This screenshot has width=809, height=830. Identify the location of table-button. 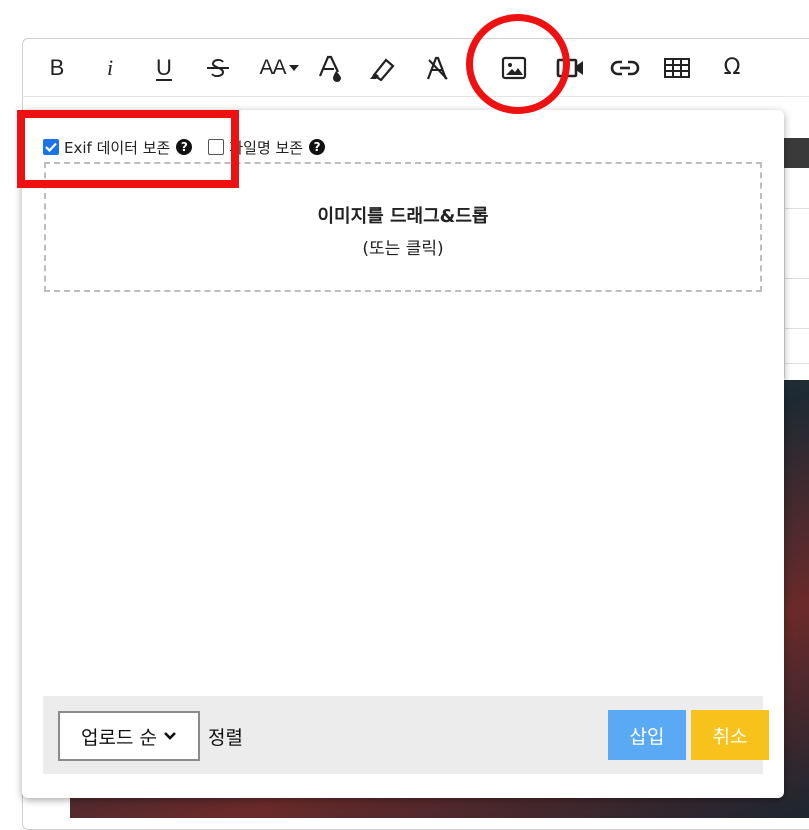
(677, 68).